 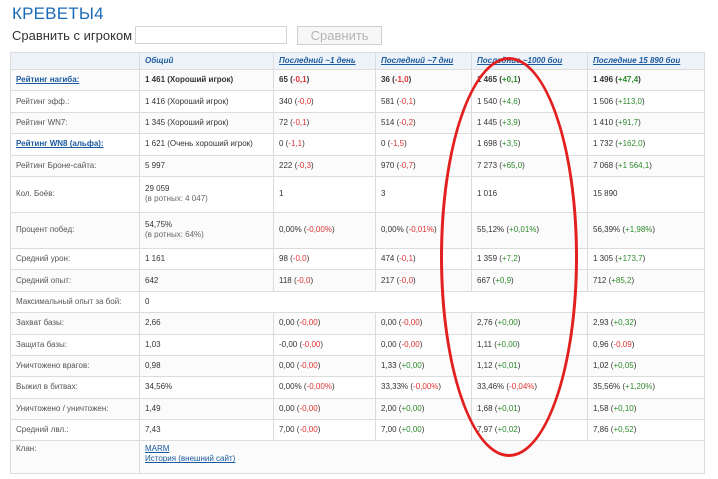 I want to click on stat-main: 1,49, so click(x=153, y=408).